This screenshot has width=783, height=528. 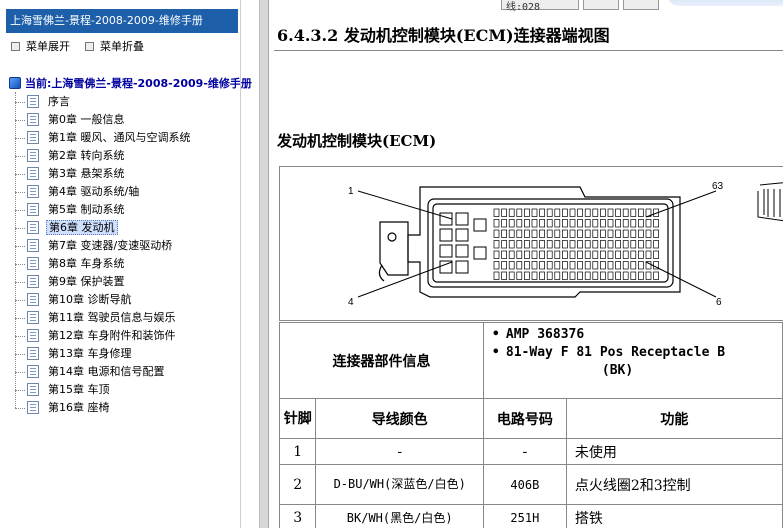 What do you see at coordinates (130, 84) in the screenshot?
I see `tree-root-node: 当前:上海雪佛兰-景程-2008-2009-维修手册` at bounding box center [130, 84].